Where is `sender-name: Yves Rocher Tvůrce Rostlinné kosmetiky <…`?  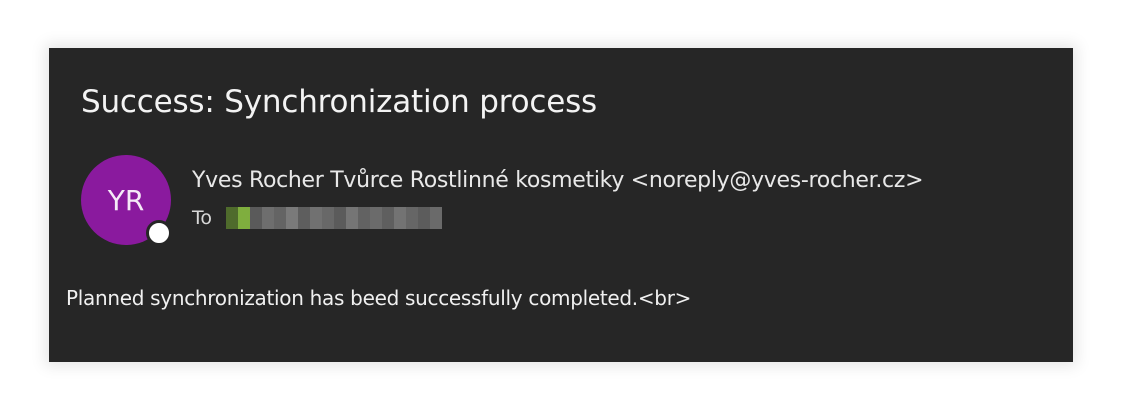
sender-name: Yves Rocher Tvůrce Rostlinné kosmetiky <… is located at coordinates (558, 180).